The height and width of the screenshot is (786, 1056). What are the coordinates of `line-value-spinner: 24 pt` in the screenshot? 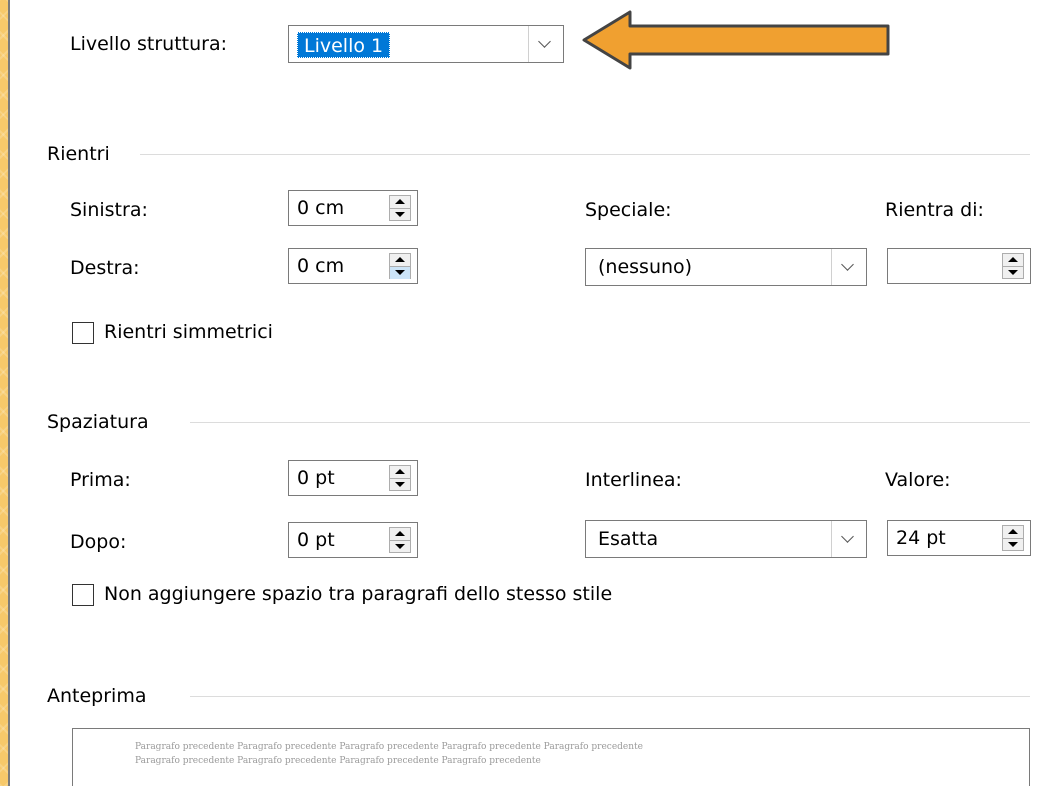 It's located at (959, 538).